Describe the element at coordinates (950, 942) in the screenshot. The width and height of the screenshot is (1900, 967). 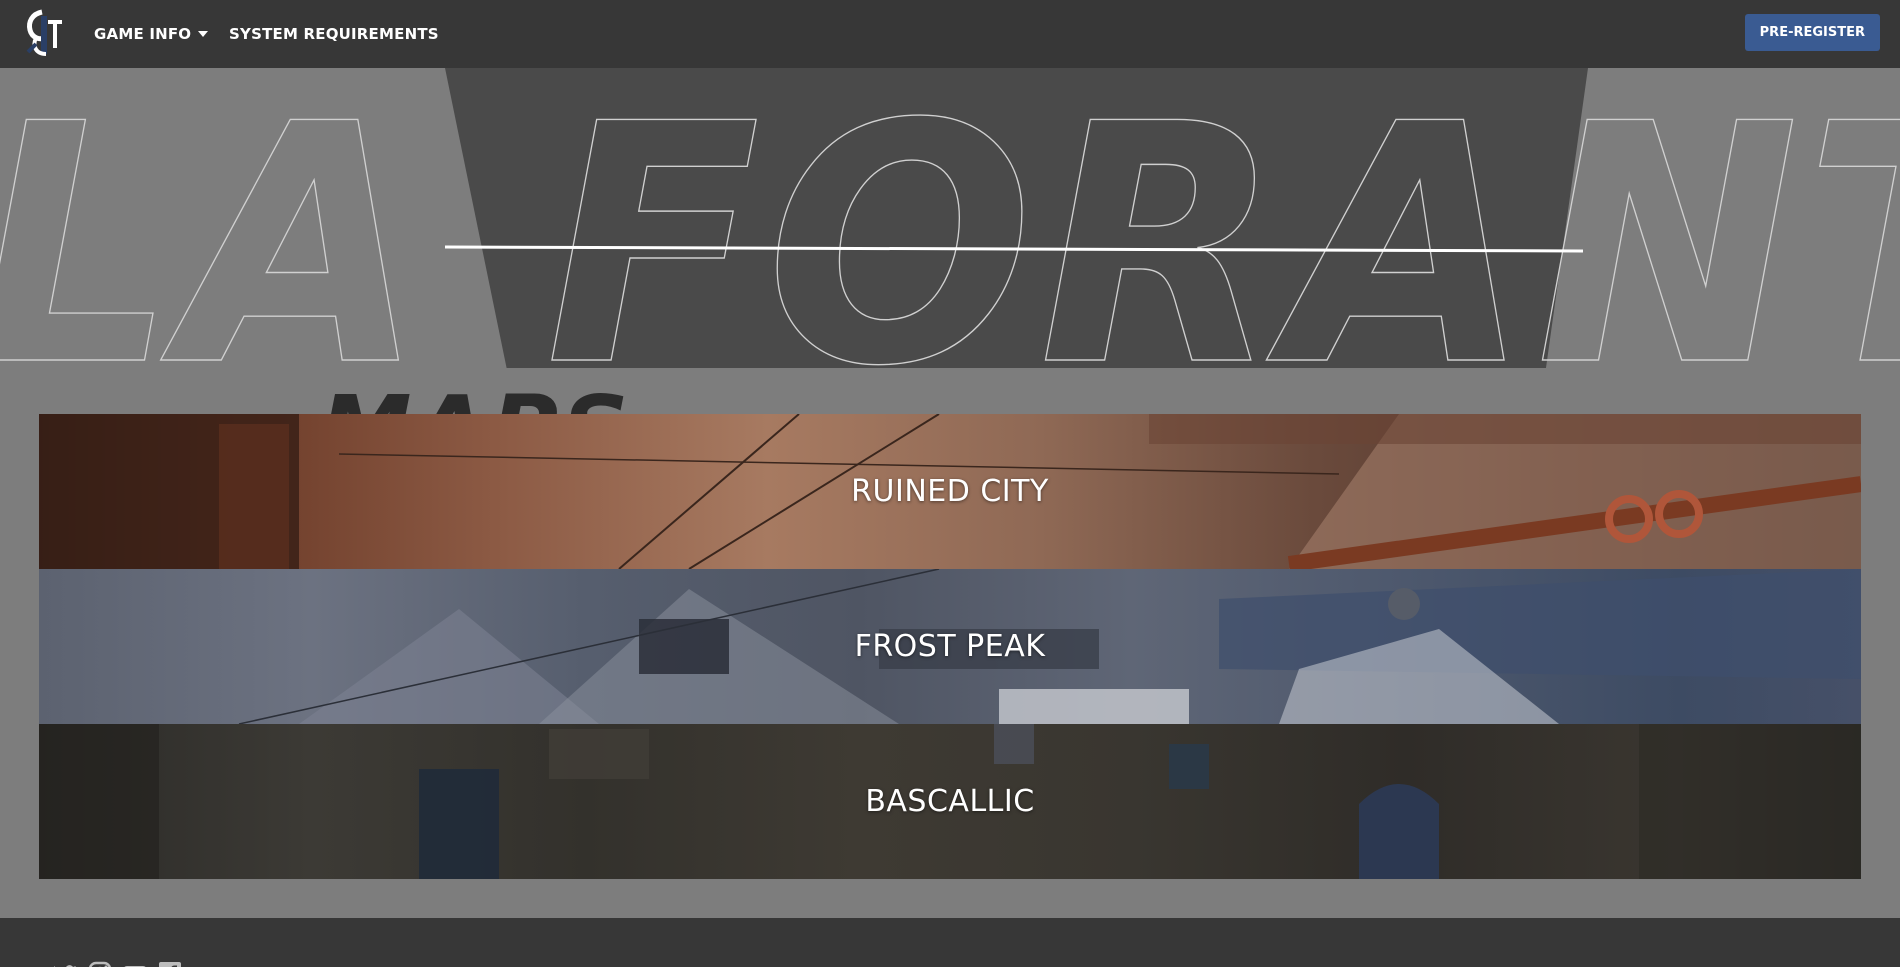
I see `footer` at that location.